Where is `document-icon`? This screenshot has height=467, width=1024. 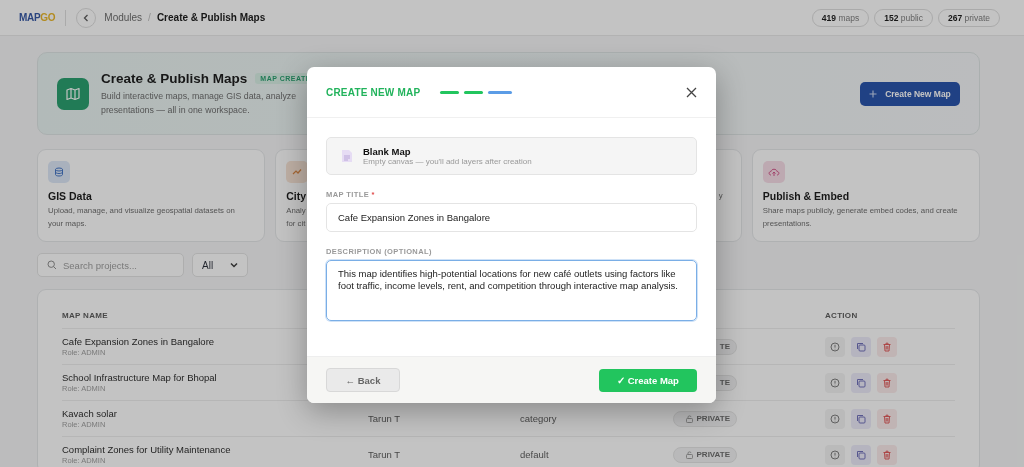 document-icon is located at coordinates (347, 156).